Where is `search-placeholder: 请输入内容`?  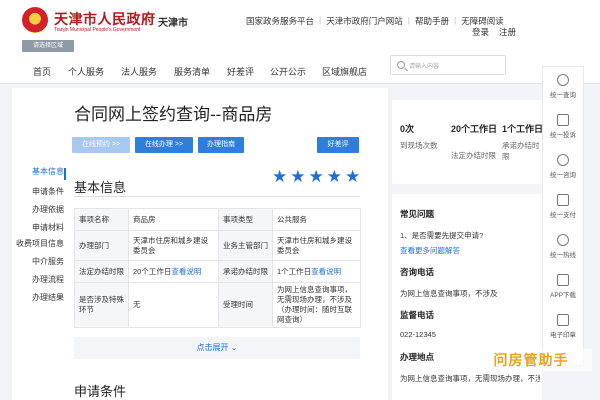
search-placeholder: 请输入内容 is located at coordinates (424, 67).